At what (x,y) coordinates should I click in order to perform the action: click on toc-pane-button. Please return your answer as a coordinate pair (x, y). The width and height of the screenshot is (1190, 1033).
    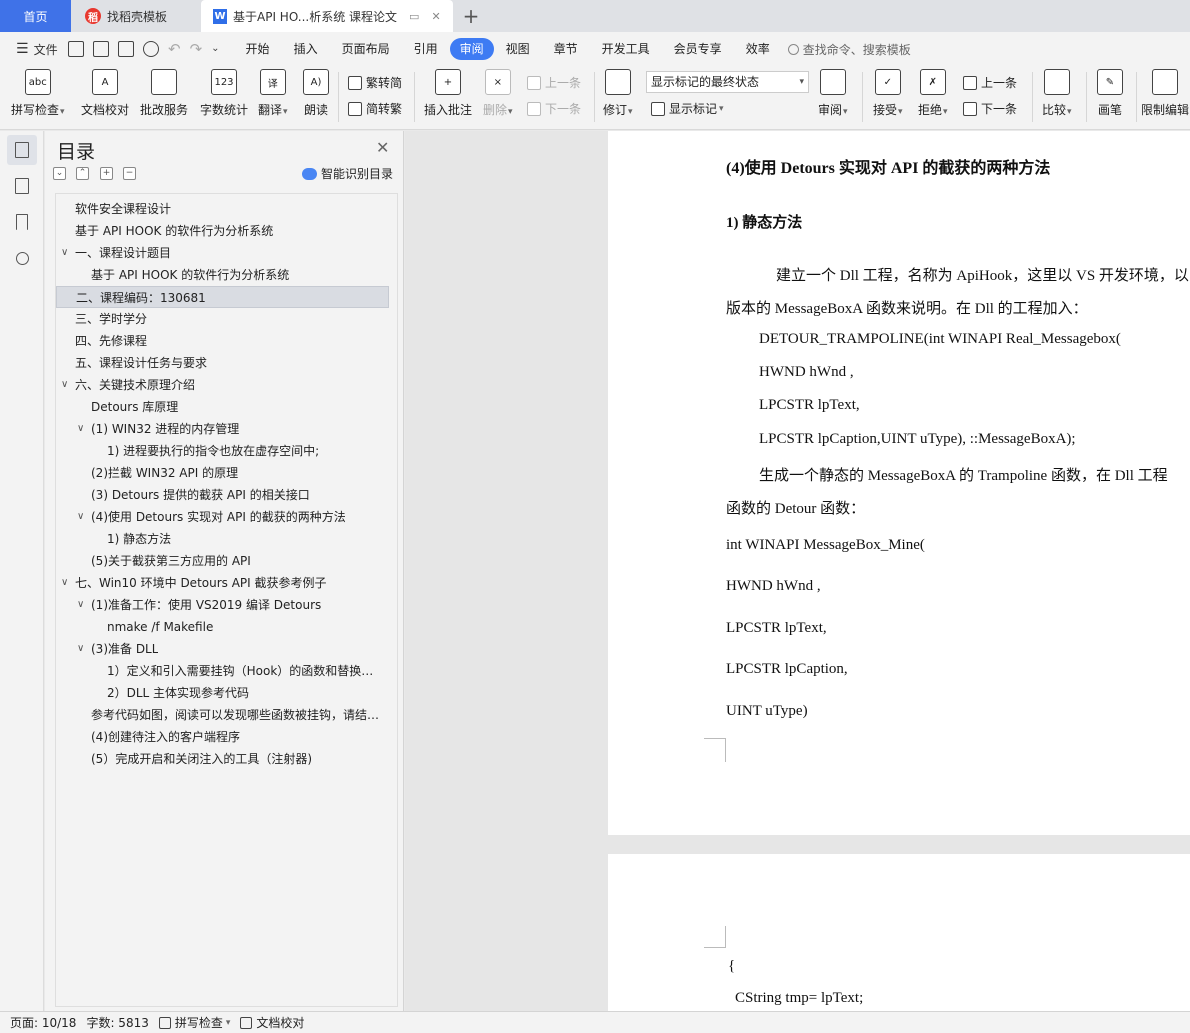
    Looking at the image, I should click on (22, 150).